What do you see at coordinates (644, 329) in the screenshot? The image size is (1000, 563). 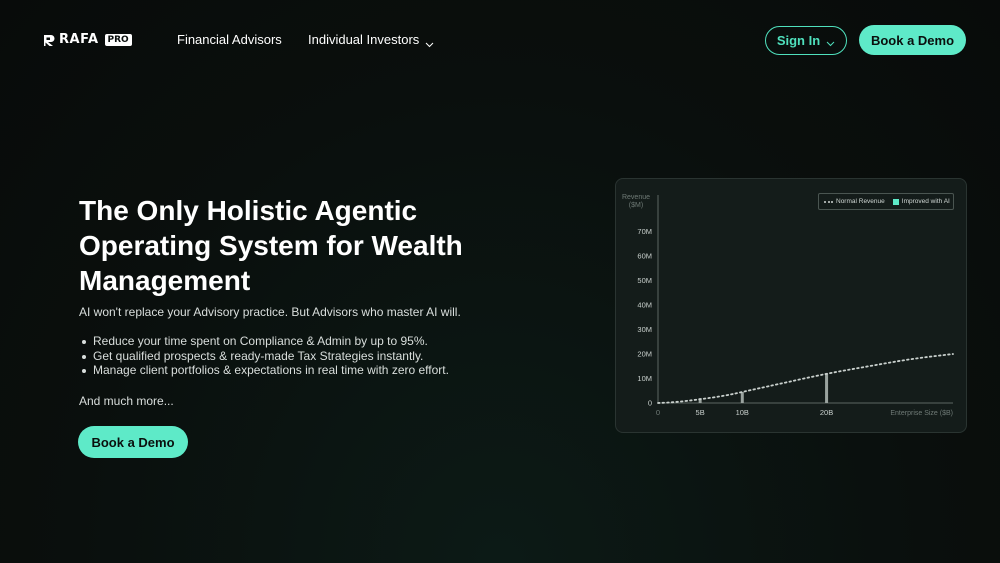 I see `y-tick-label: 30M` at bounding box center [644, 329].